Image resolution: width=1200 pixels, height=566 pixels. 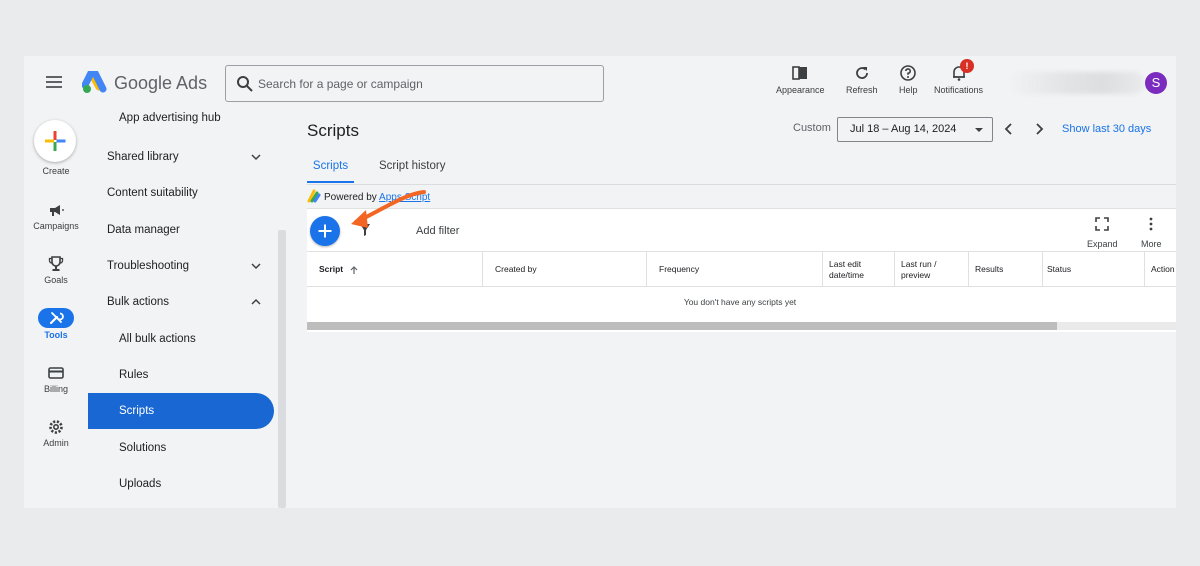 What do you see at coordinates (56, 373) in the screenshot?
I see `credit-card-icon` at bounding box center [56, 373].